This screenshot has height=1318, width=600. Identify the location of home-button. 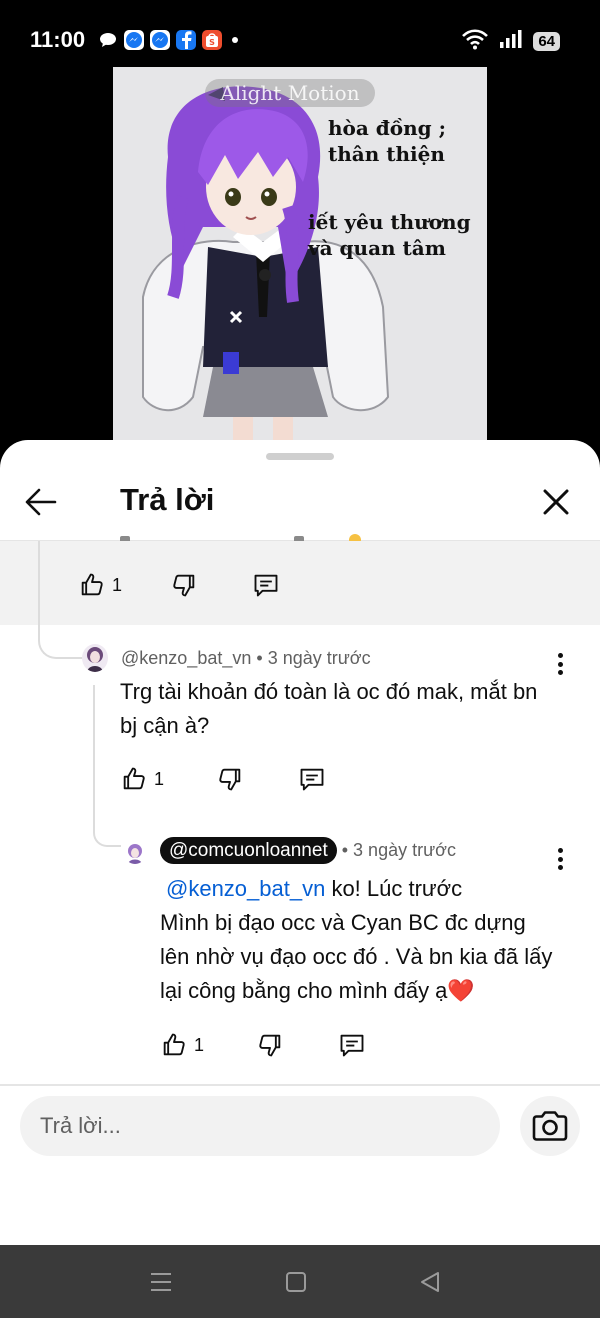
(296, 1282).